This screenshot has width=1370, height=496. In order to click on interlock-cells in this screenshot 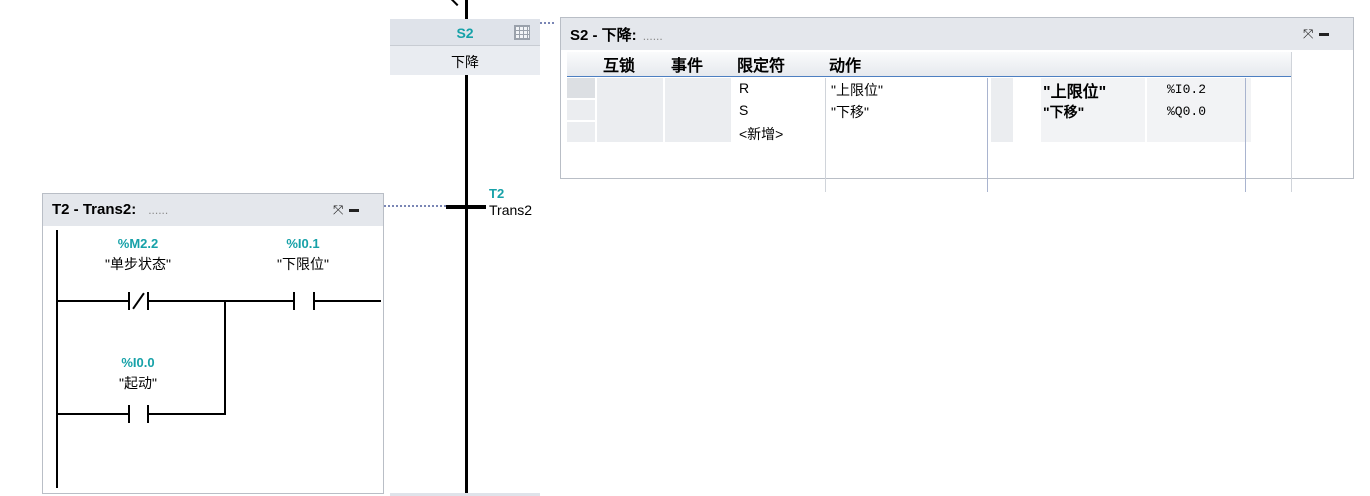, I will do `click(630, 110)`.